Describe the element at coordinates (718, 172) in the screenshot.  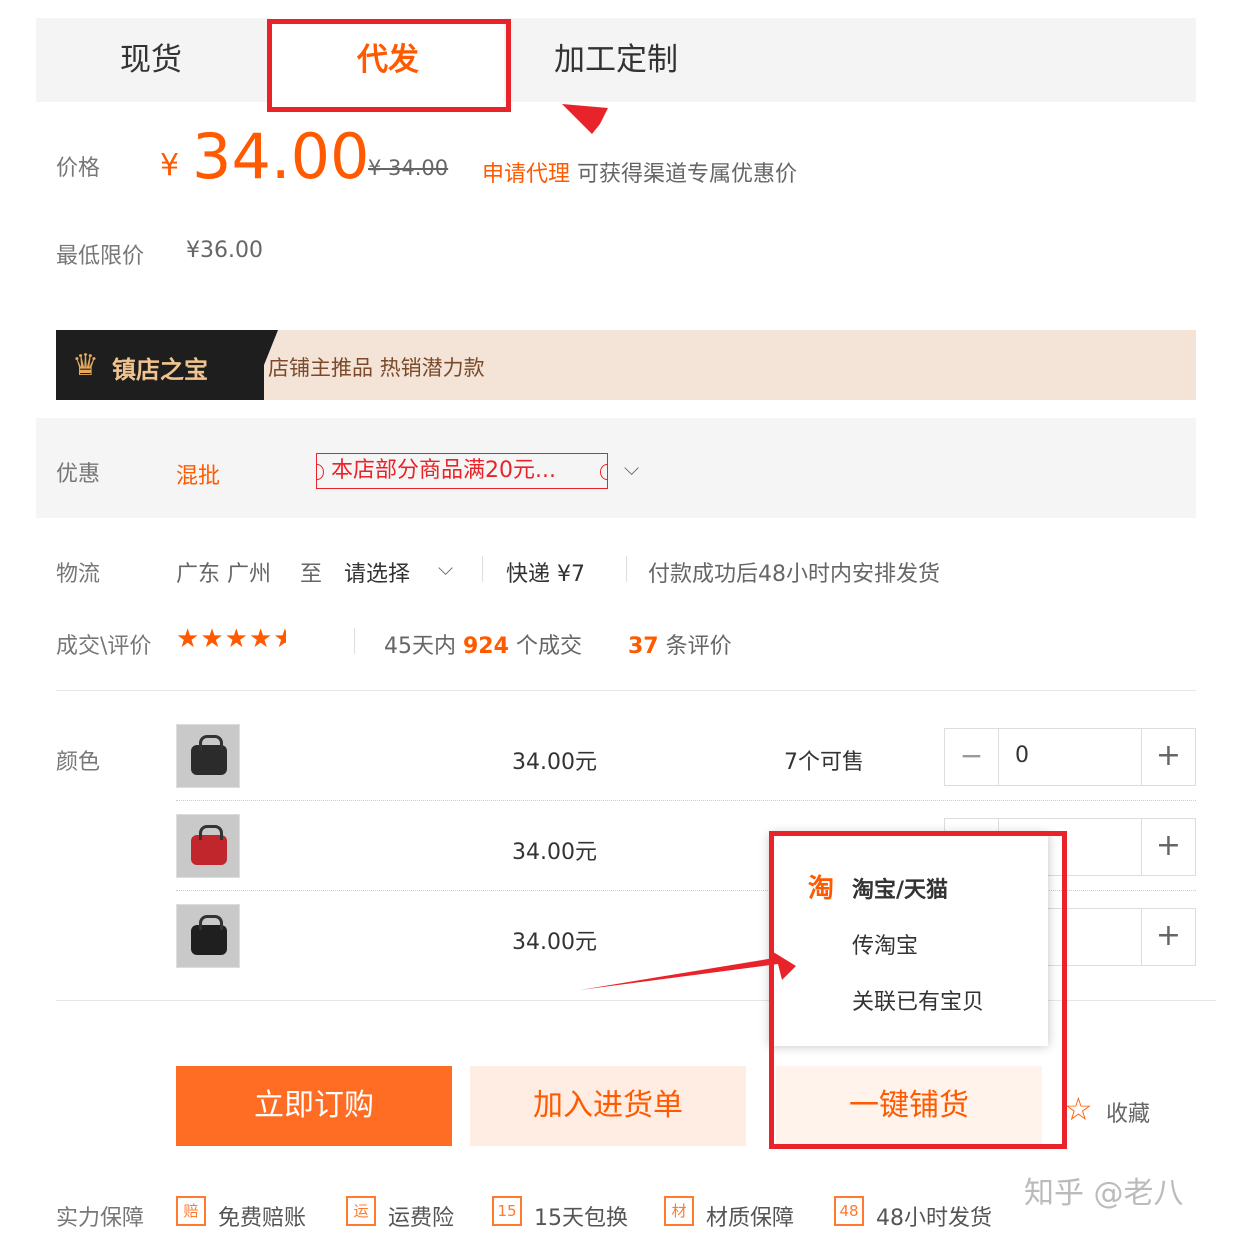
I see `arrow-to-dropship-tab` at that location.